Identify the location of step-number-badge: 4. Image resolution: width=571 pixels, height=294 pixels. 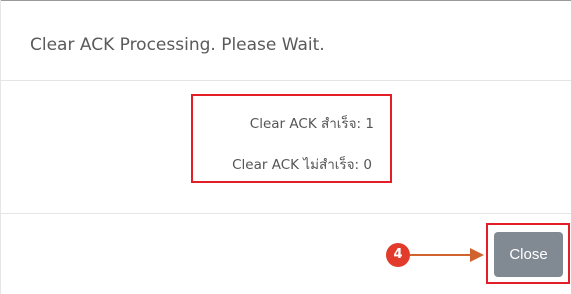
(398, 255).